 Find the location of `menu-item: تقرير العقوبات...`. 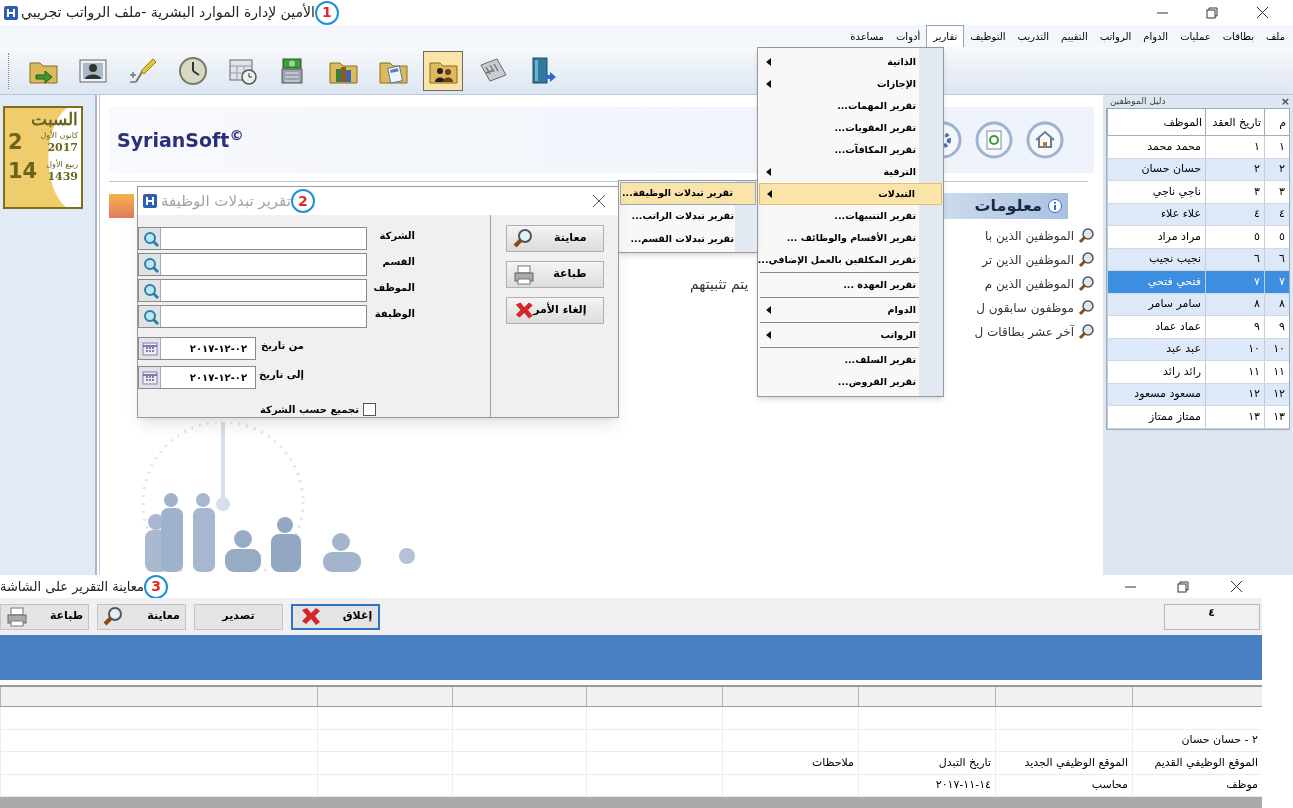

menu-item: تقرير العقوبات... is located at coordinates (850, 128).